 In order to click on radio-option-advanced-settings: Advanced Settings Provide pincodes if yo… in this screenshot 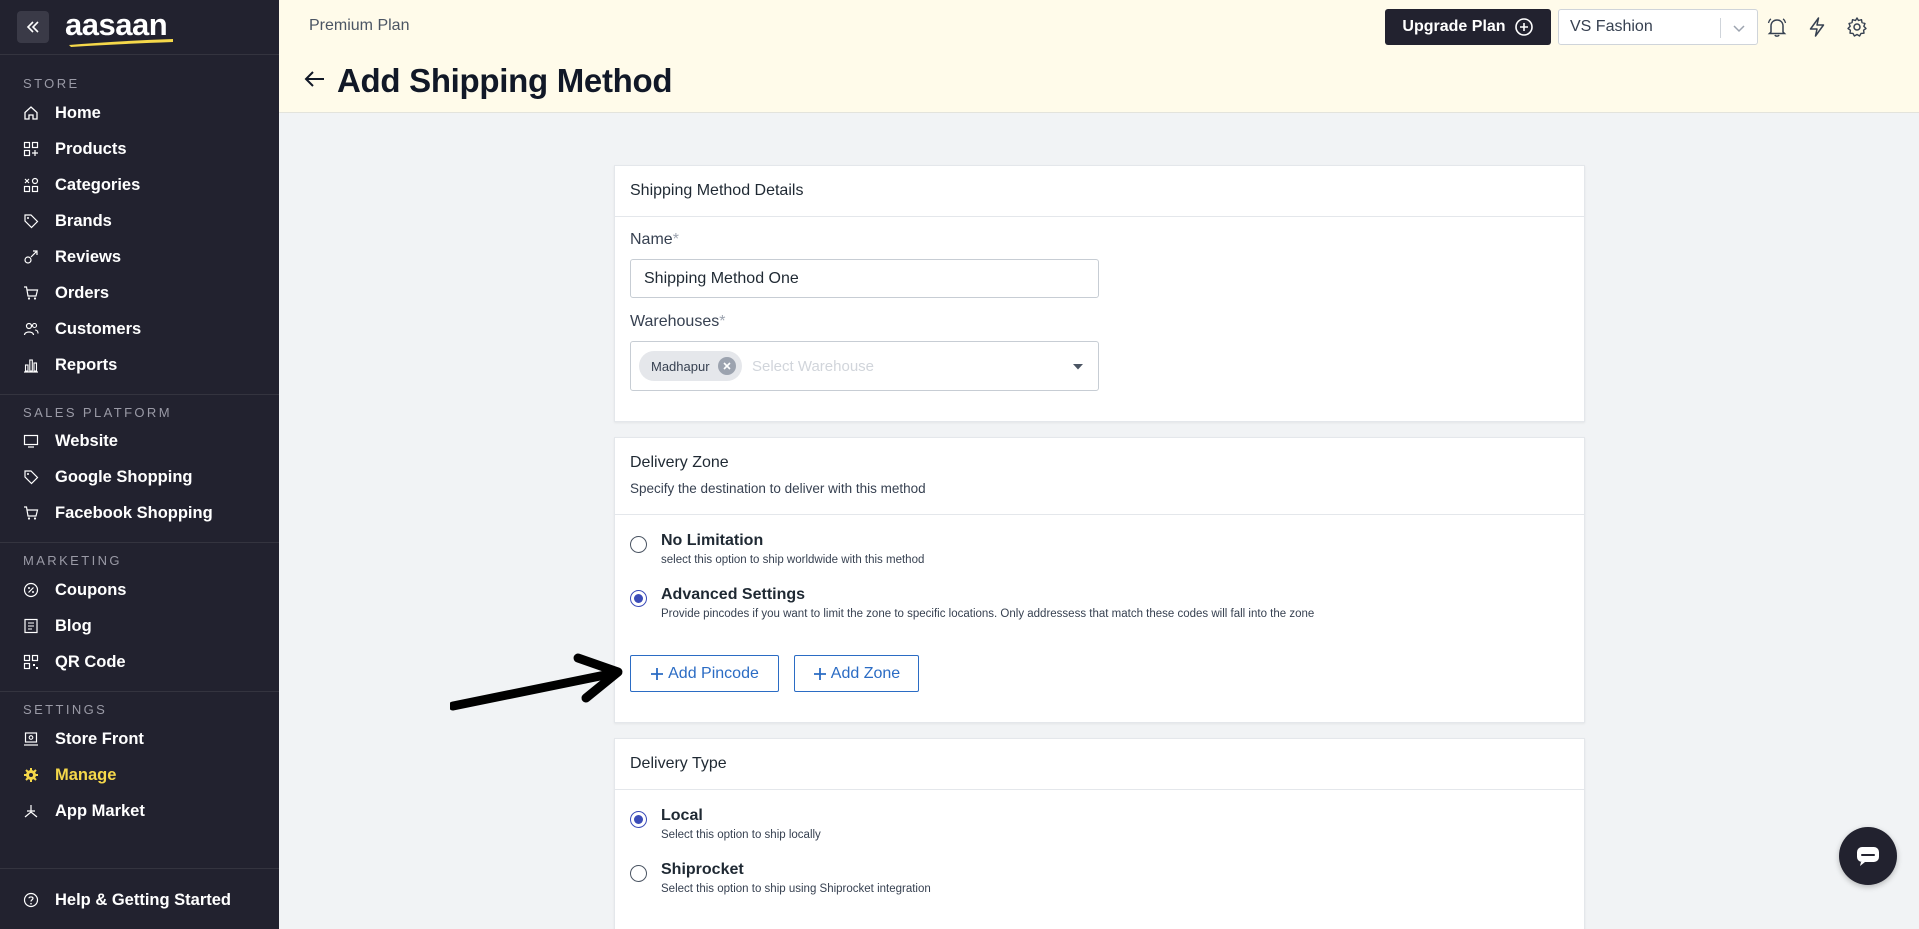, I will do `click(972, 603)`.